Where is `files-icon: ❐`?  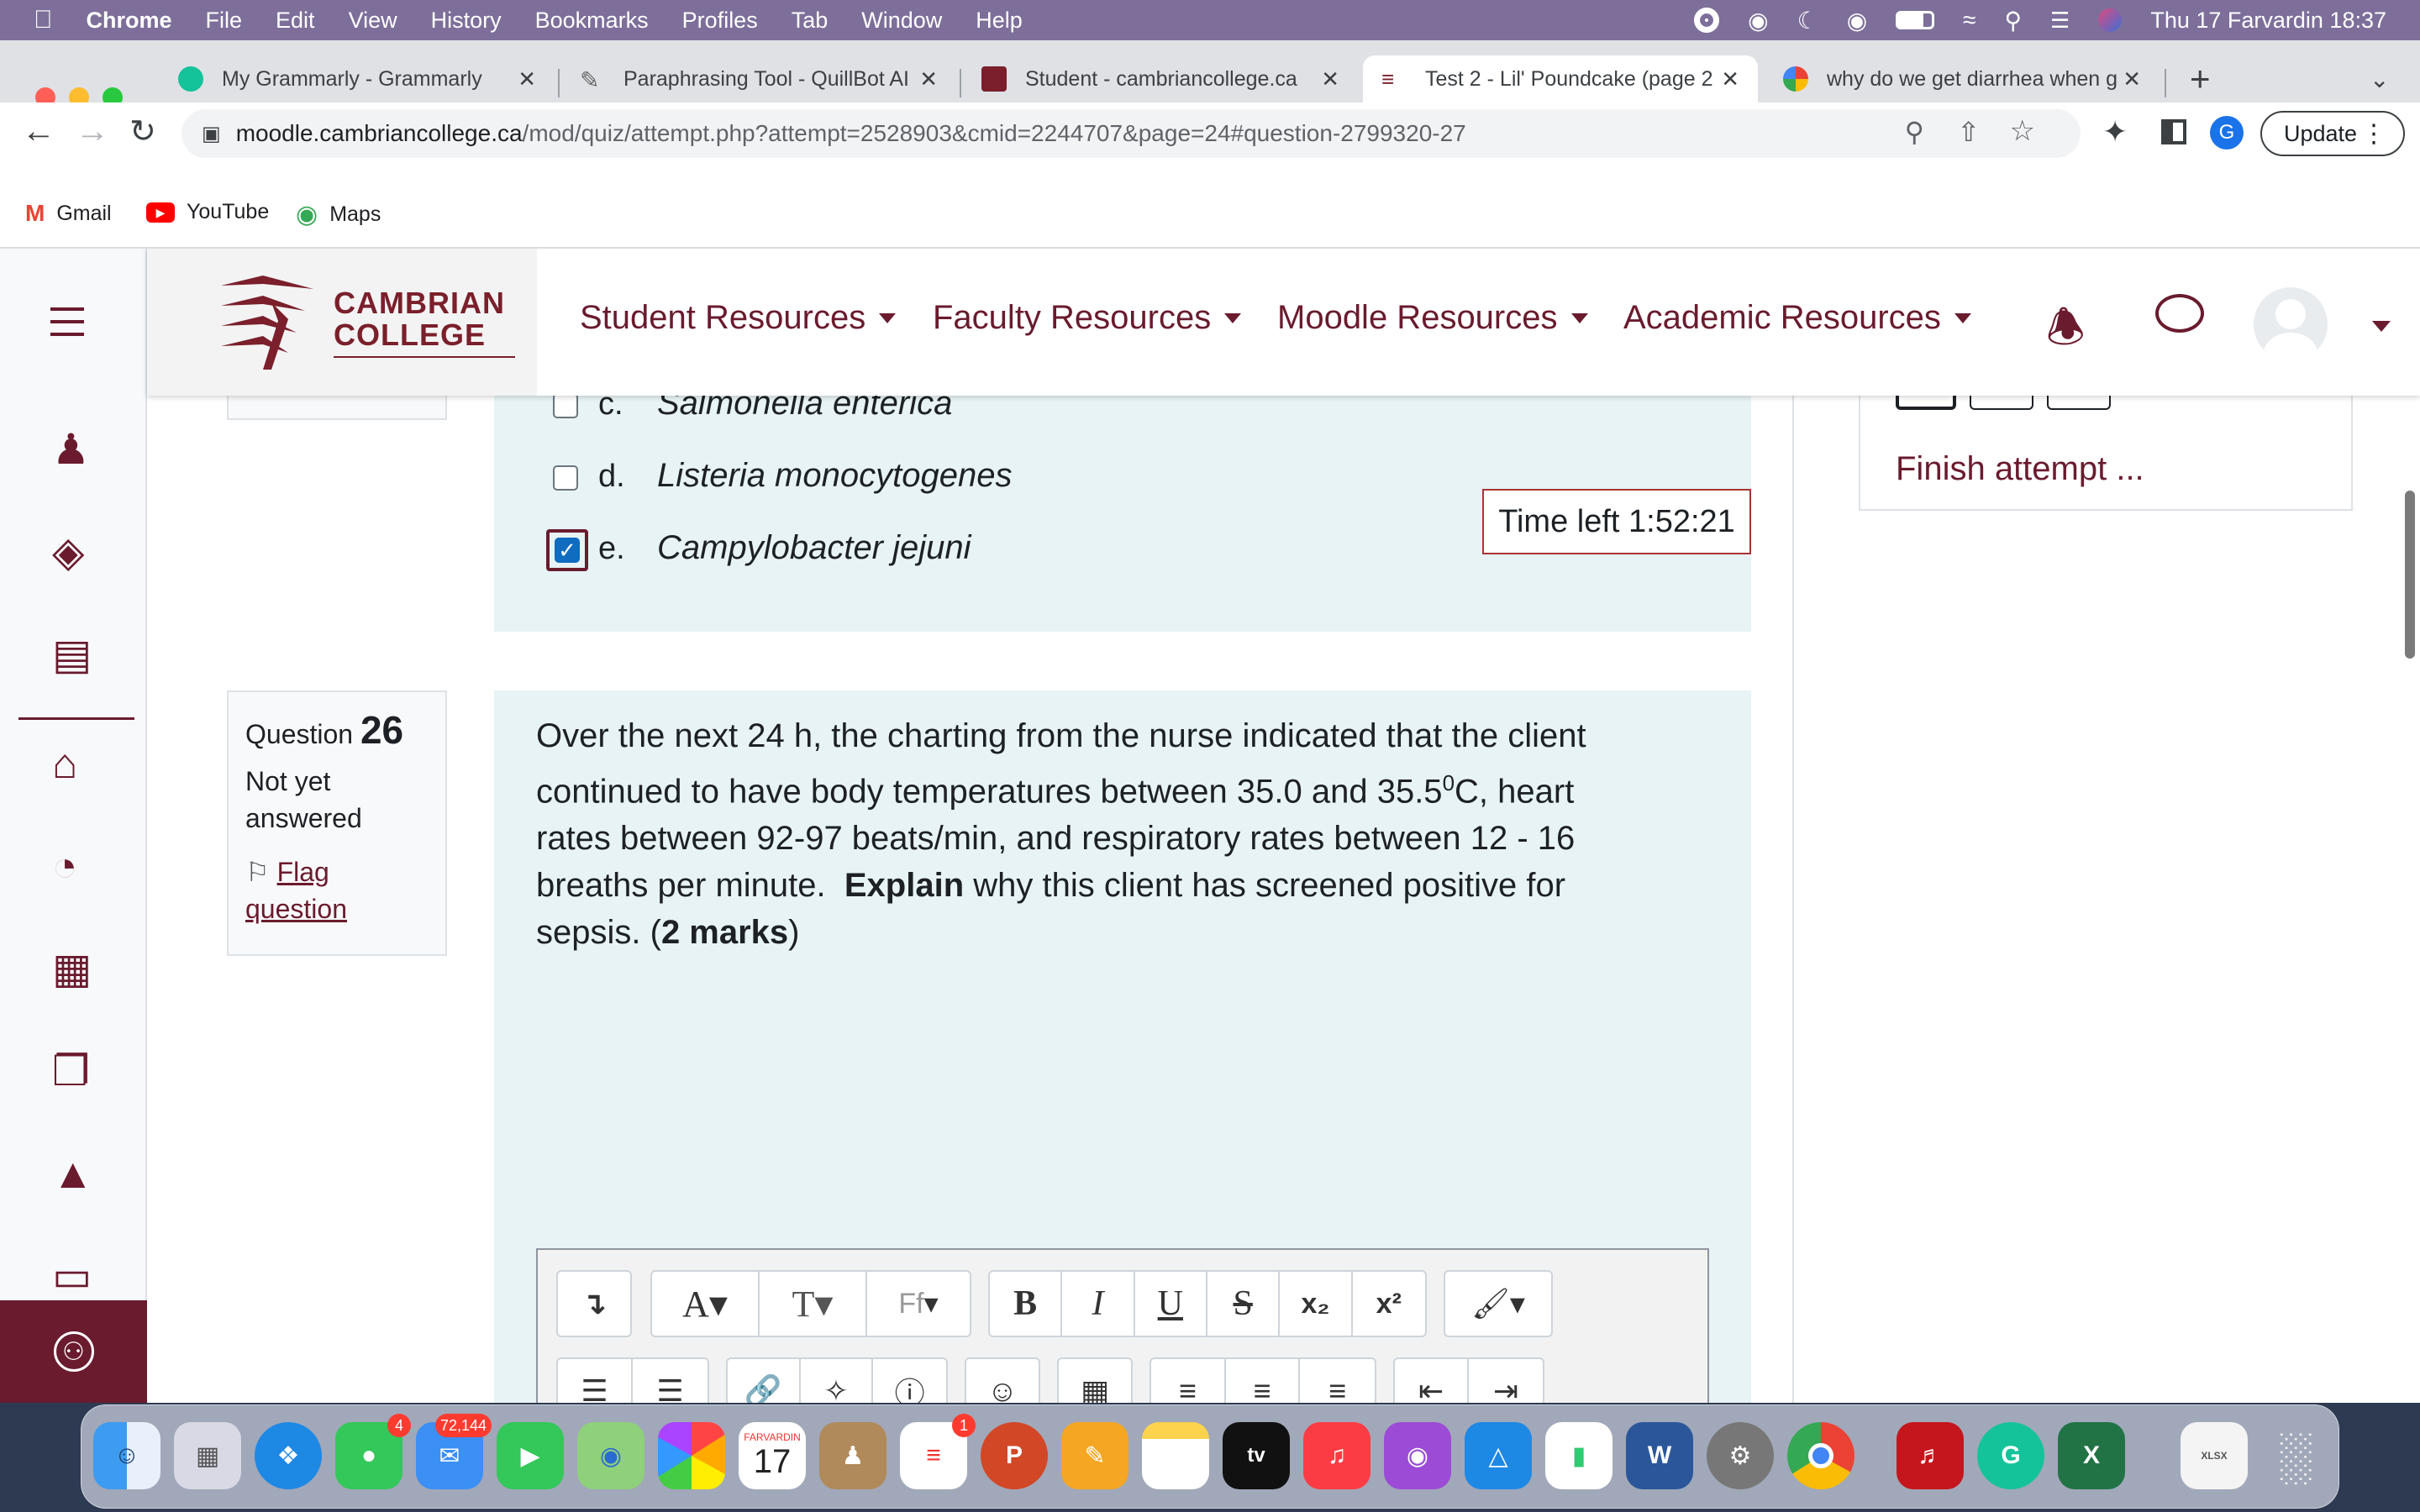 files-icon: ❐ is located at coordinates (78, 1073).